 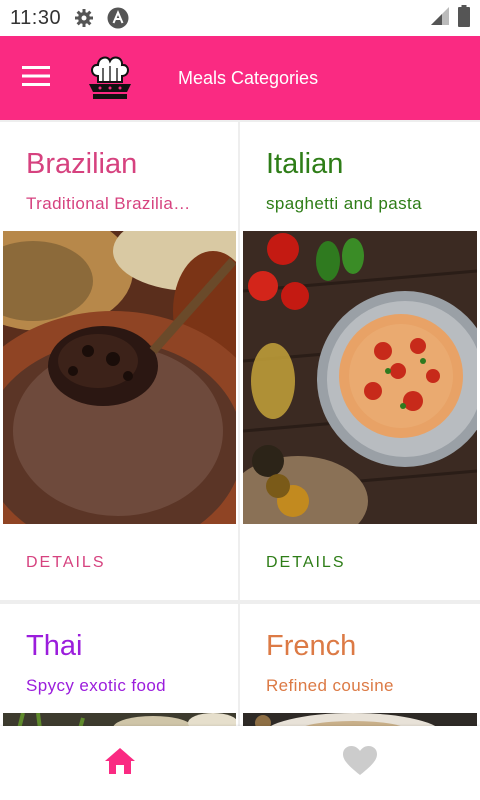 I want to click on menu-button, so click(x=36, y=78).